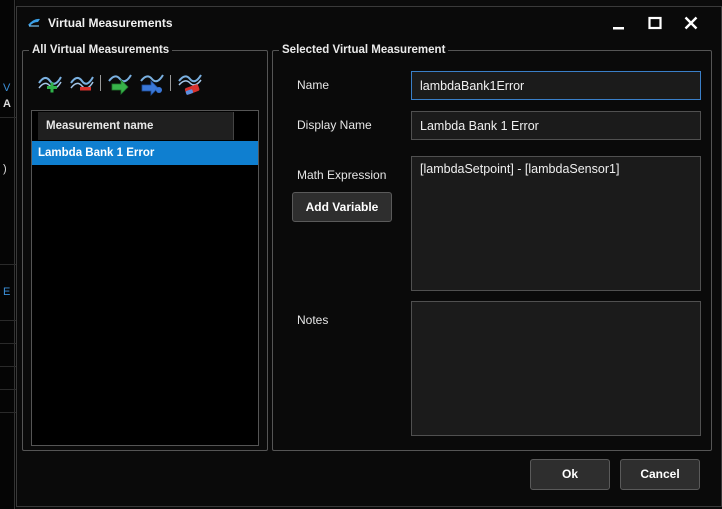  I want to click on selected-measurement-title: Selected Virtual Measurement, so click(364, 50).